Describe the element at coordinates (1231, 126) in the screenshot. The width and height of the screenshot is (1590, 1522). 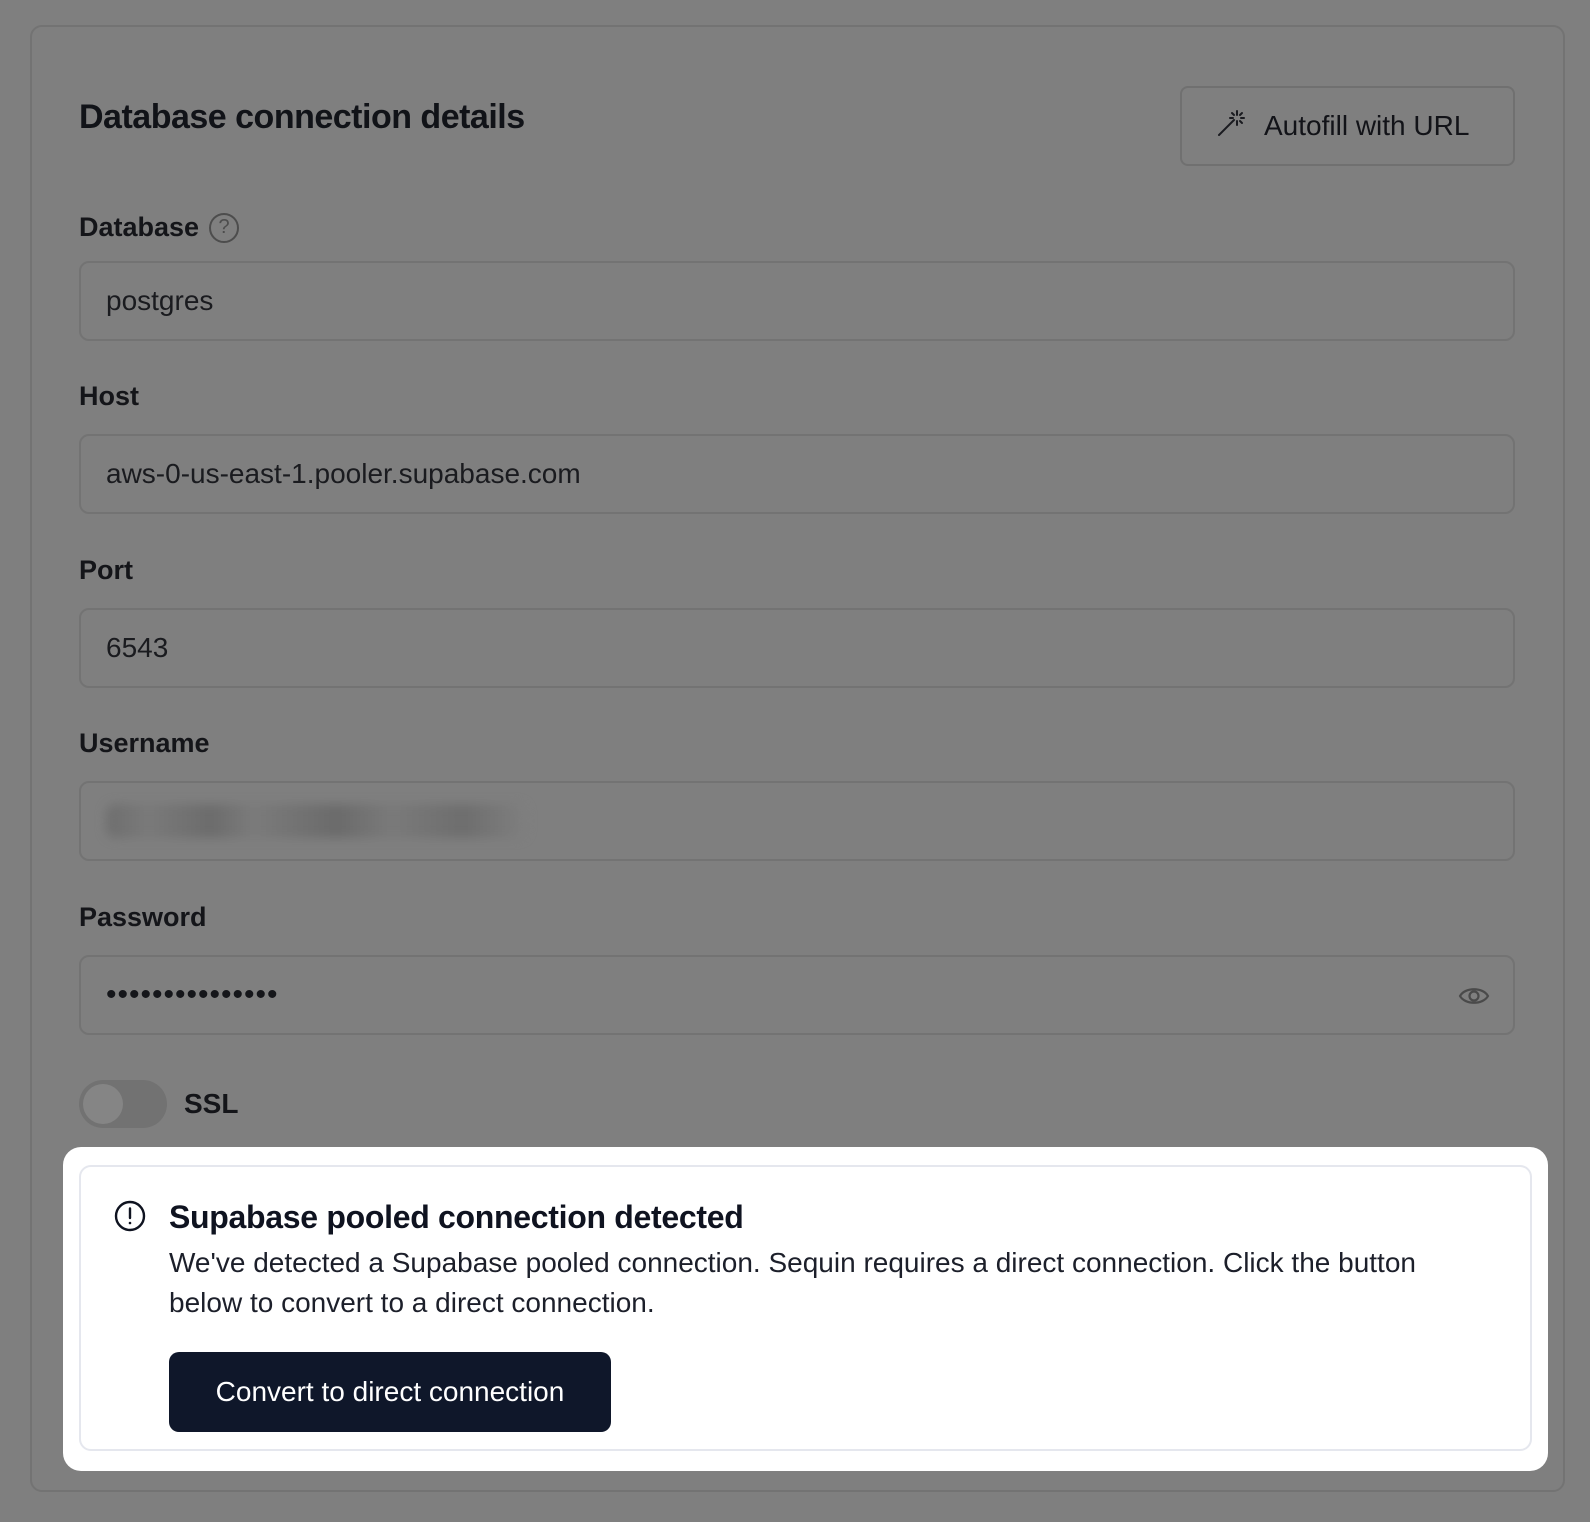
I see `magic-wand-icon` at that location.